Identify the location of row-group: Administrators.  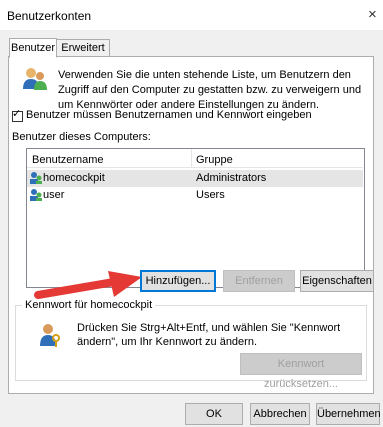
(231, 178).